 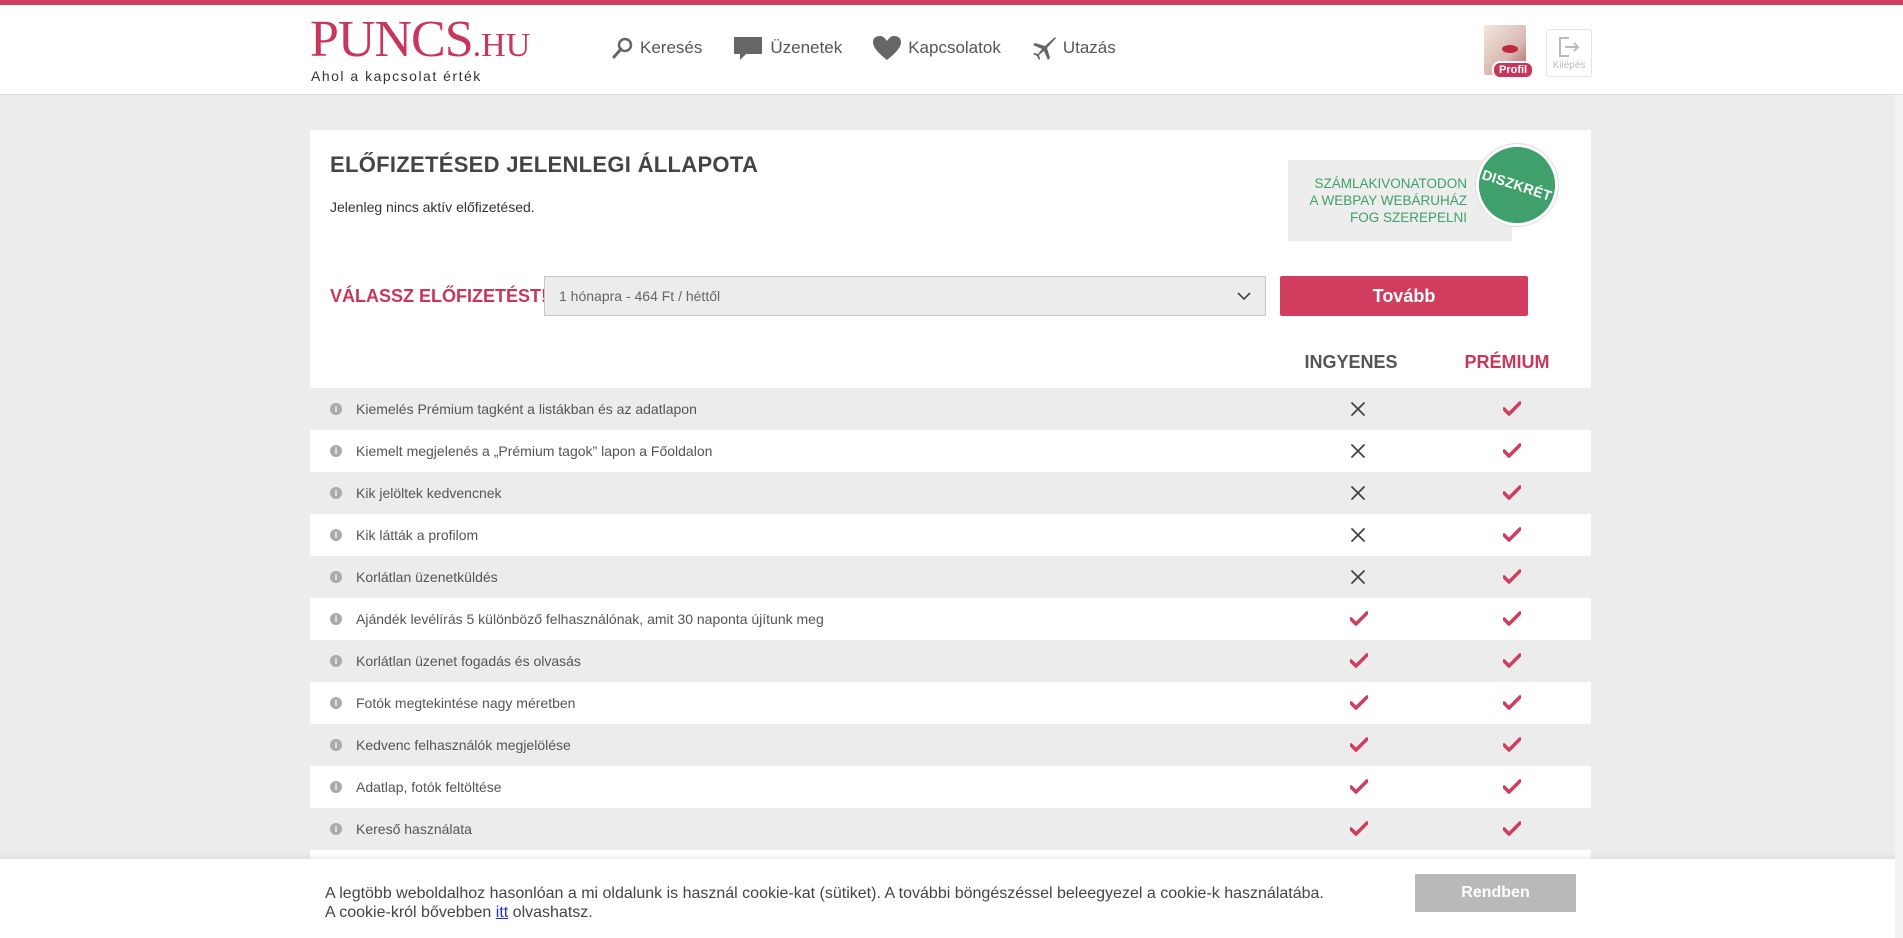 What do you see at coordinates (1517, 185) in the screenshot?
I see `discrete-badge-label: DISZKRÉT` at bounding box center [1517, 185].